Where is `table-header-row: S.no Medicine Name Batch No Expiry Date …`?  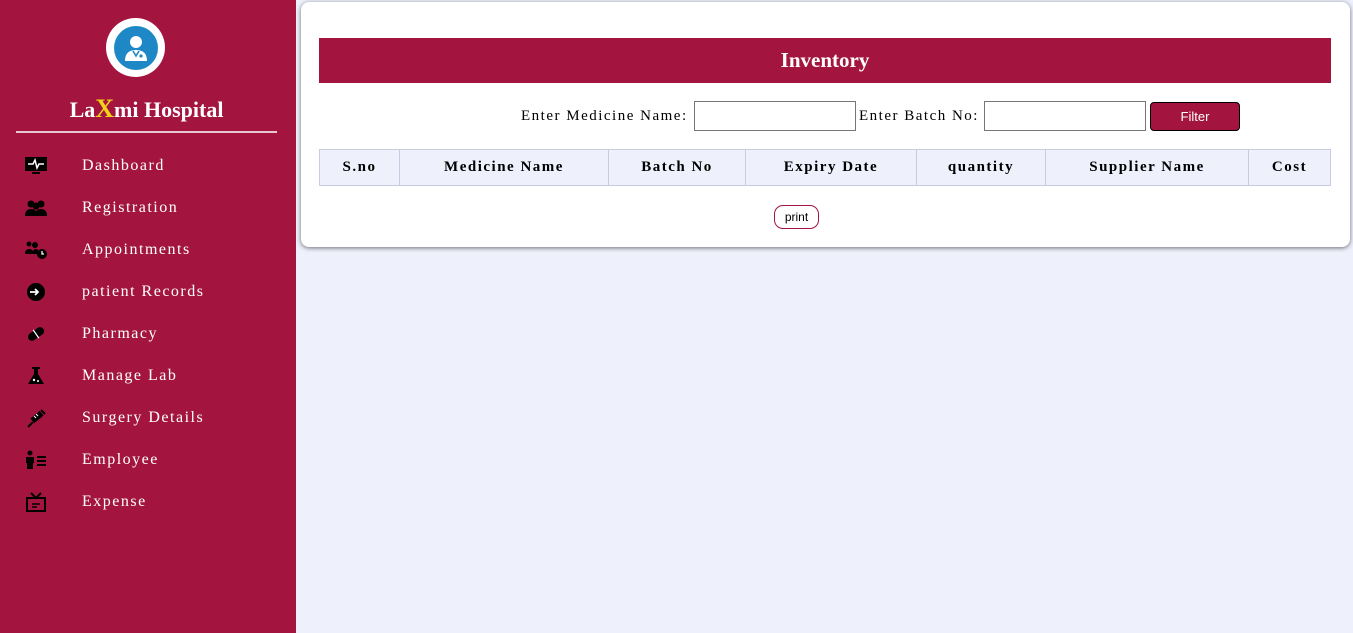 table-header-row: S.no Medicine Name Batch No Expiry Date … is located at coordinates (825, 167).